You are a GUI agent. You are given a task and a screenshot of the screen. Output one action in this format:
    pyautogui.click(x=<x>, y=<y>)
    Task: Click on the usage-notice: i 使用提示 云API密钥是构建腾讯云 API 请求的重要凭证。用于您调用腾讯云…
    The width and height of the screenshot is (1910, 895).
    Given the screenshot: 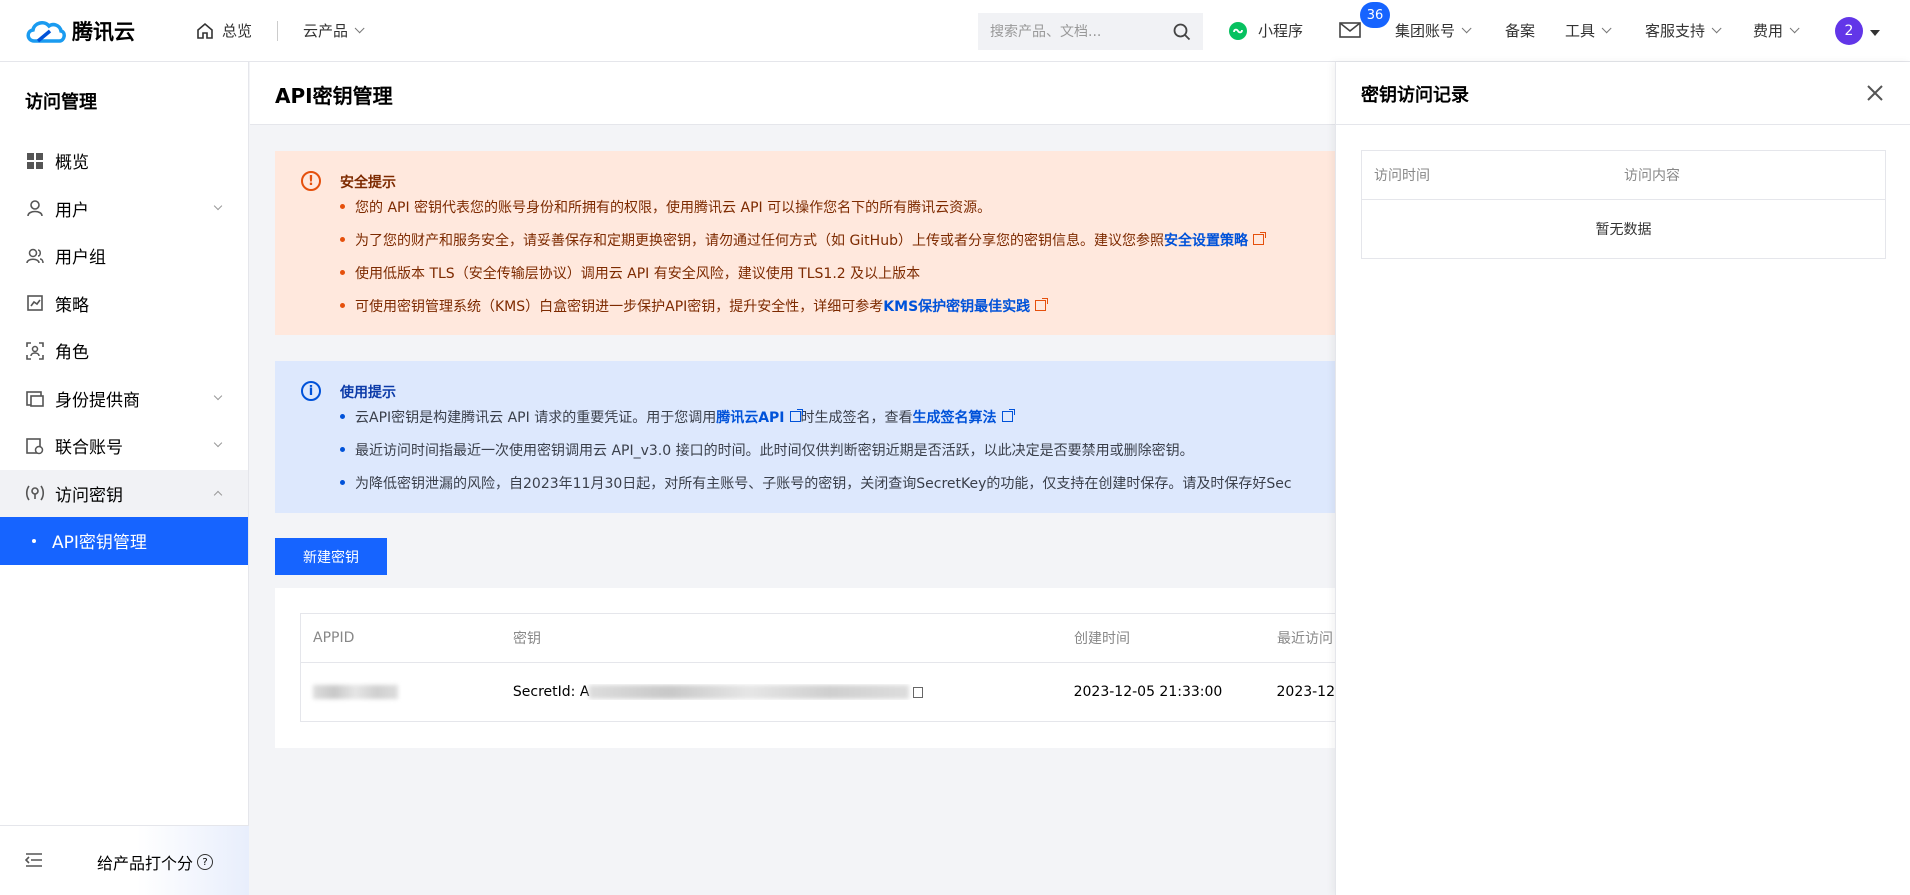 What is the action you would take?
    pyautogui.click(x=805, y=437)
    